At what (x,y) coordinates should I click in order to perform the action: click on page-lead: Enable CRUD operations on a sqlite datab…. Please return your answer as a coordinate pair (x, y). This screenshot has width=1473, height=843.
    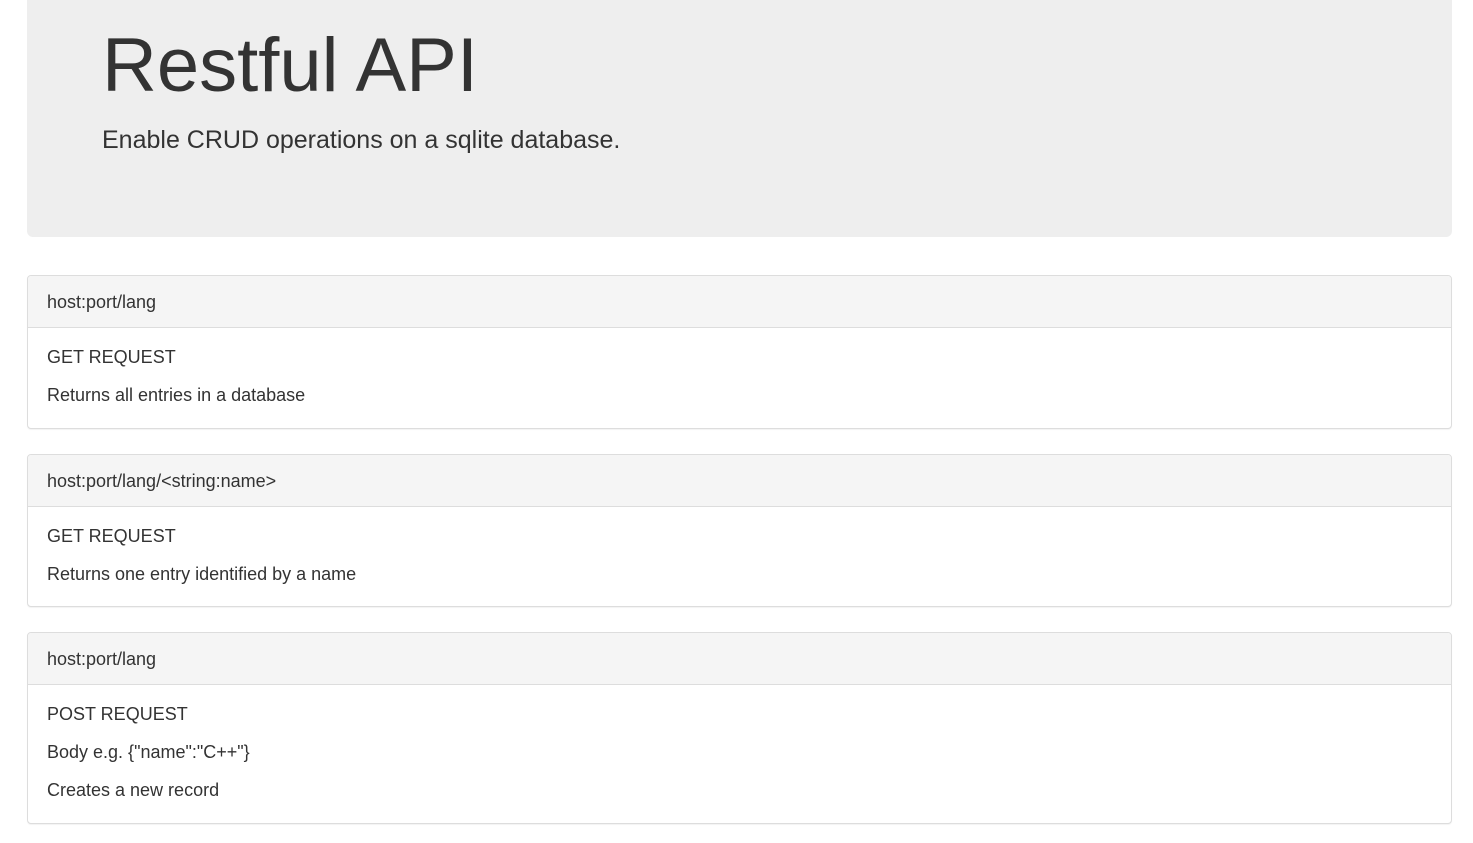
    Looking at the image, I should click on (361, 140).